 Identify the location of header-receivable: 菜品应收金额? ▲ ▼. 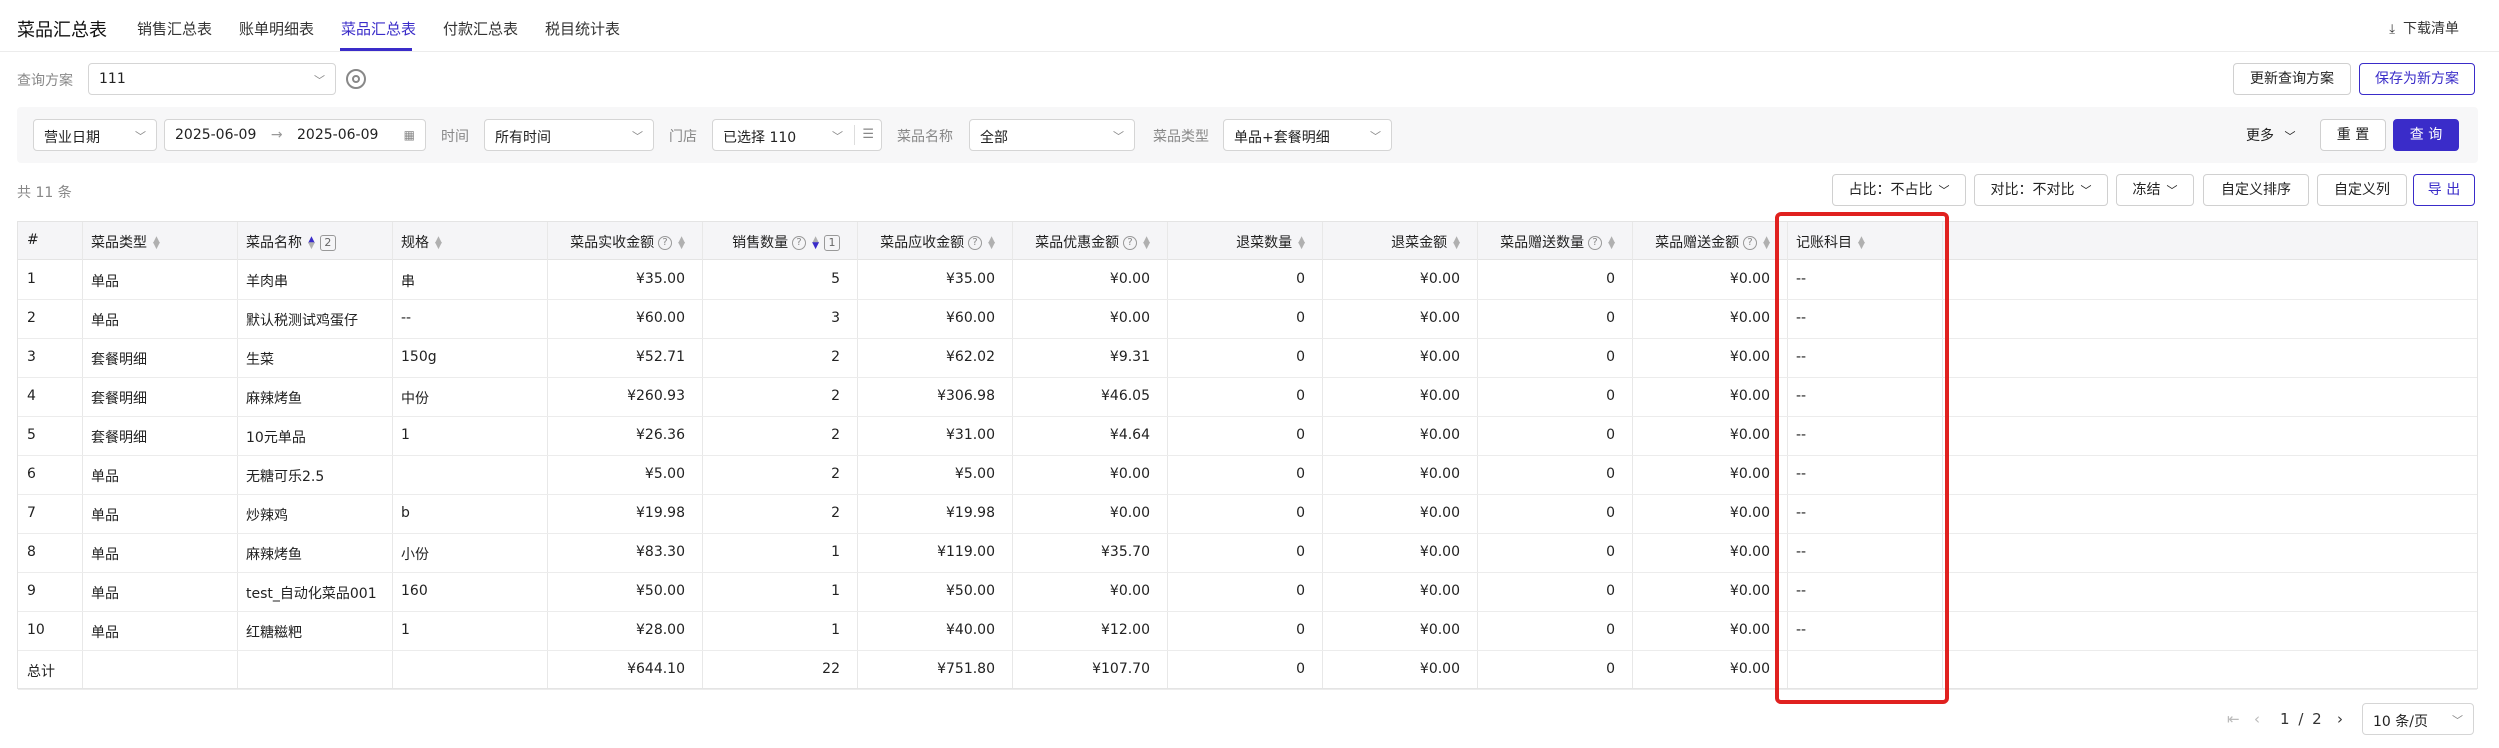
(937, 242).